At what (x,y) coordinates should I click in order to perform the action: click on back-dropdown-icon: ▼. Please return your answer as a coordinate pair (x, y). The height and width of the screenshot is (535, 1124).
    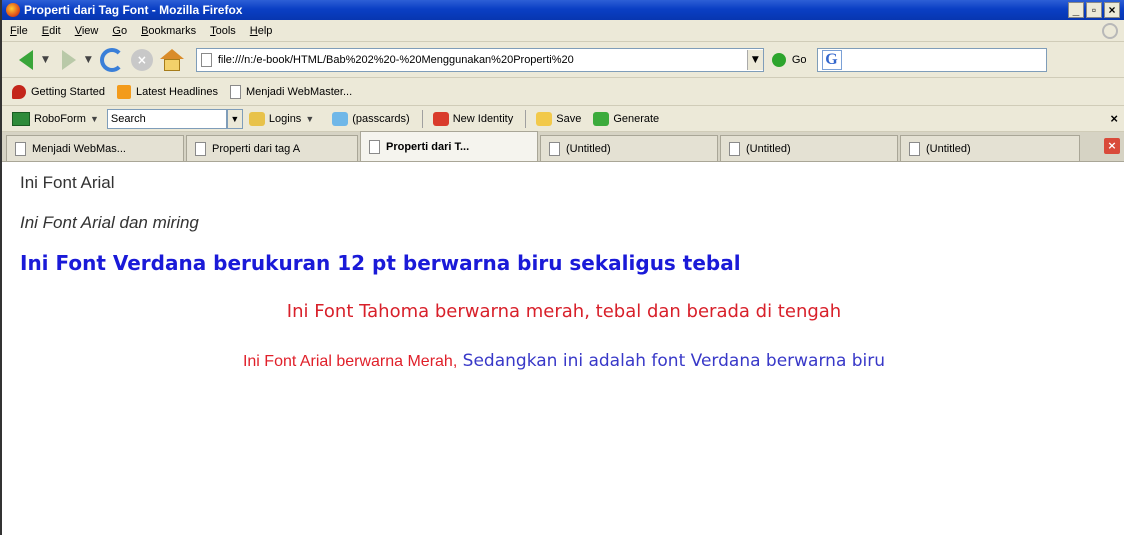
    Looking at the image, I should click on (45, 60).